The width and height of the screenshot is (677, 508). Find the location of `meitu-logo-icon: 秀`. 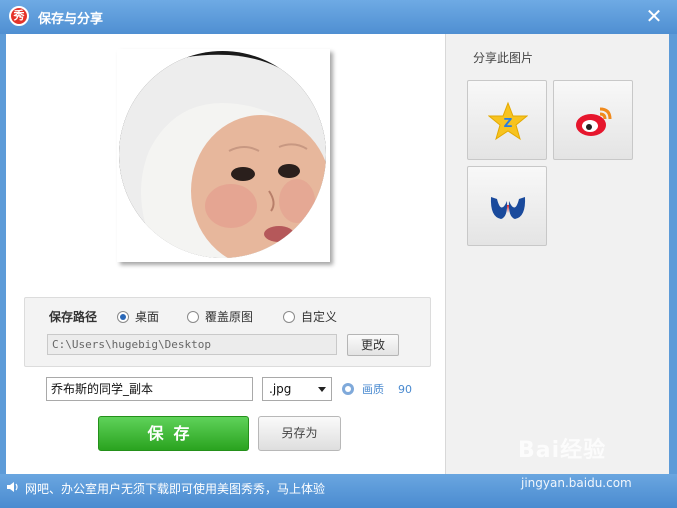

meitu-logo-icon: 秀 is located at coordinates (19, 16).